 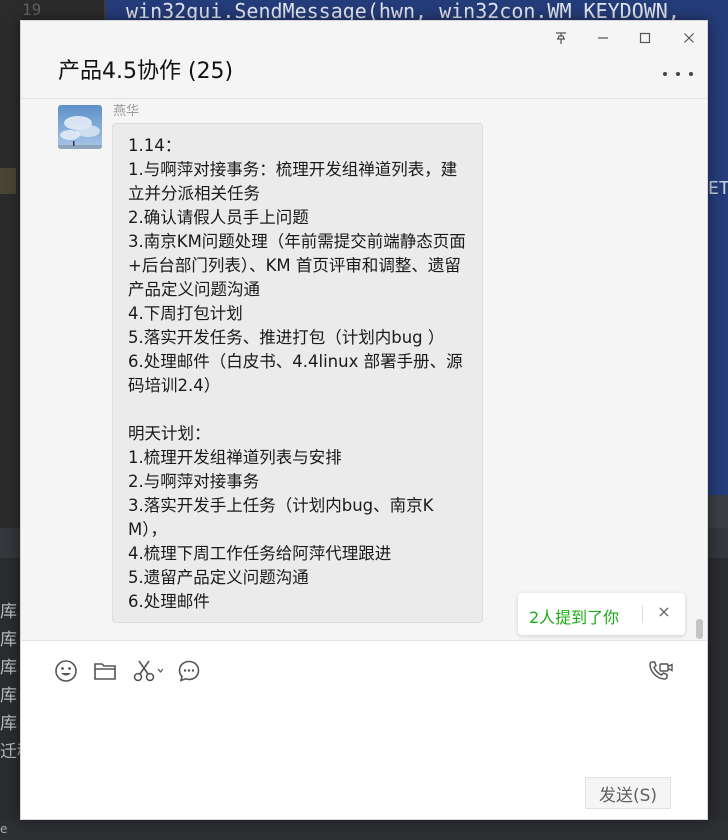 I want to click on video-call-icon, so click(x=661, y=670).